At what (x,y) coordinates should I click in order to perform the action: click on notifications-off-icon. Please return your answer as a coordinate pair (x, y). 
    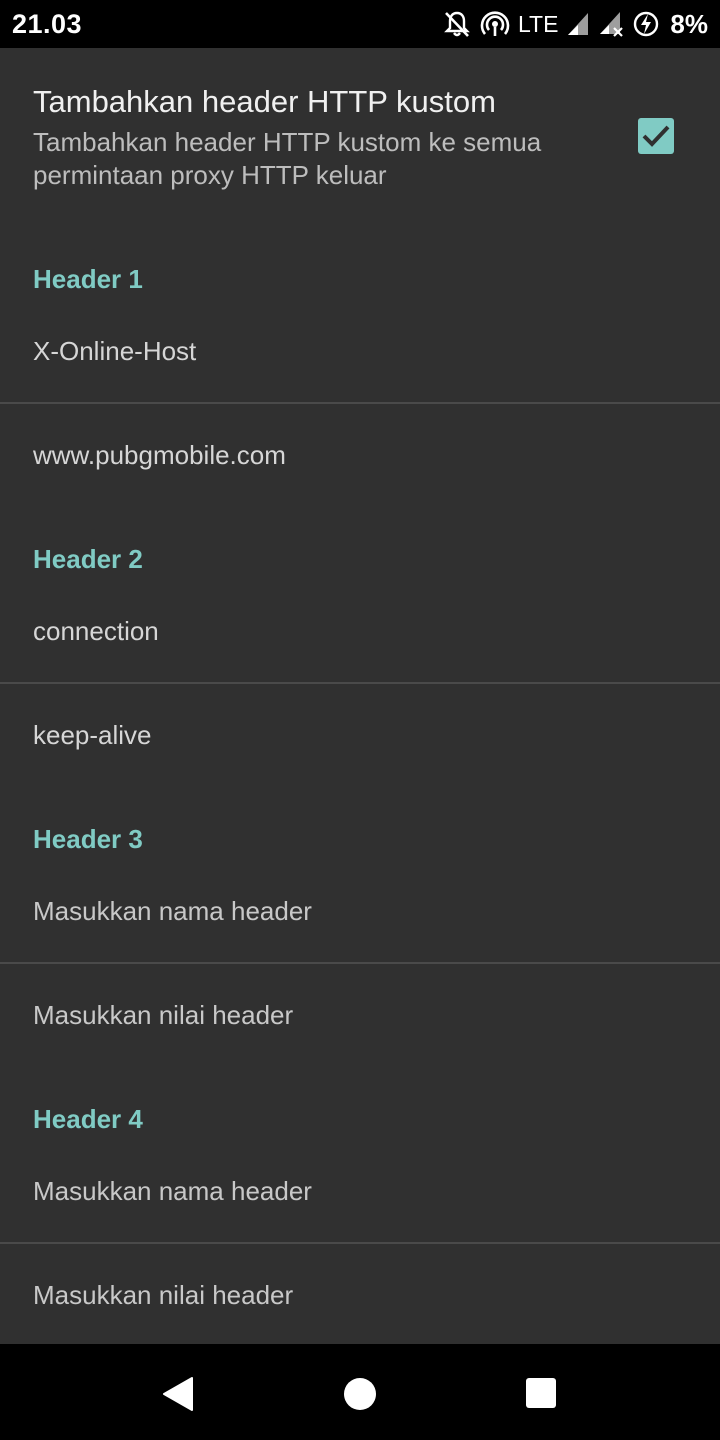
    Looking at the image, I should click on (457, 24).